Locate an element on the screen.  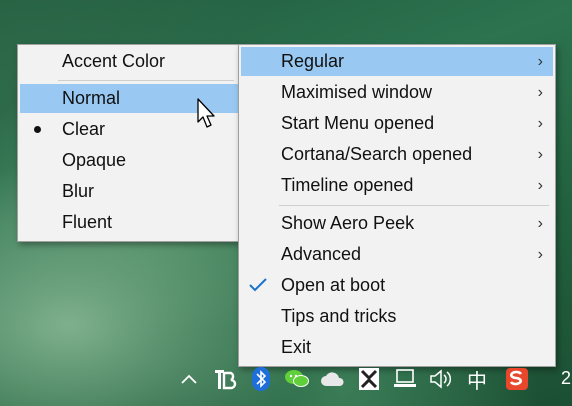
submenu-item-label: Fluent is located at coordinates (87, 222).